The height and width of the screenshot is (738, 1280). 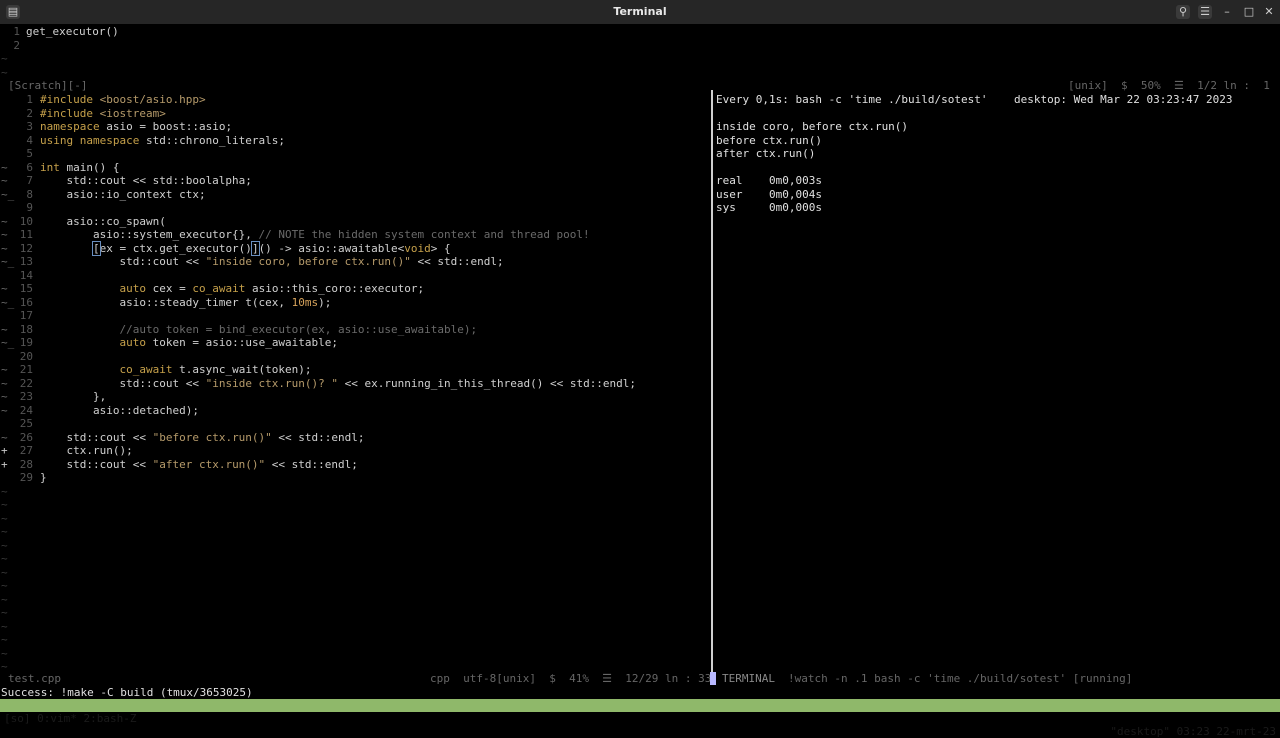 I want to click on line-number: 18, so click(x=26, y=329).